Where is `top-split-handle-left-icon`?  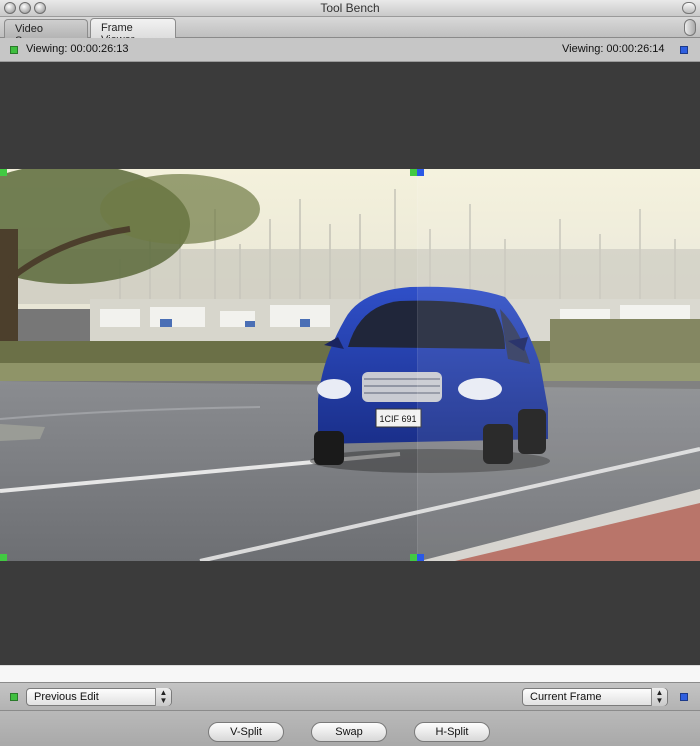
top-split-handle-left-icon is located at coordinates (413, 172).